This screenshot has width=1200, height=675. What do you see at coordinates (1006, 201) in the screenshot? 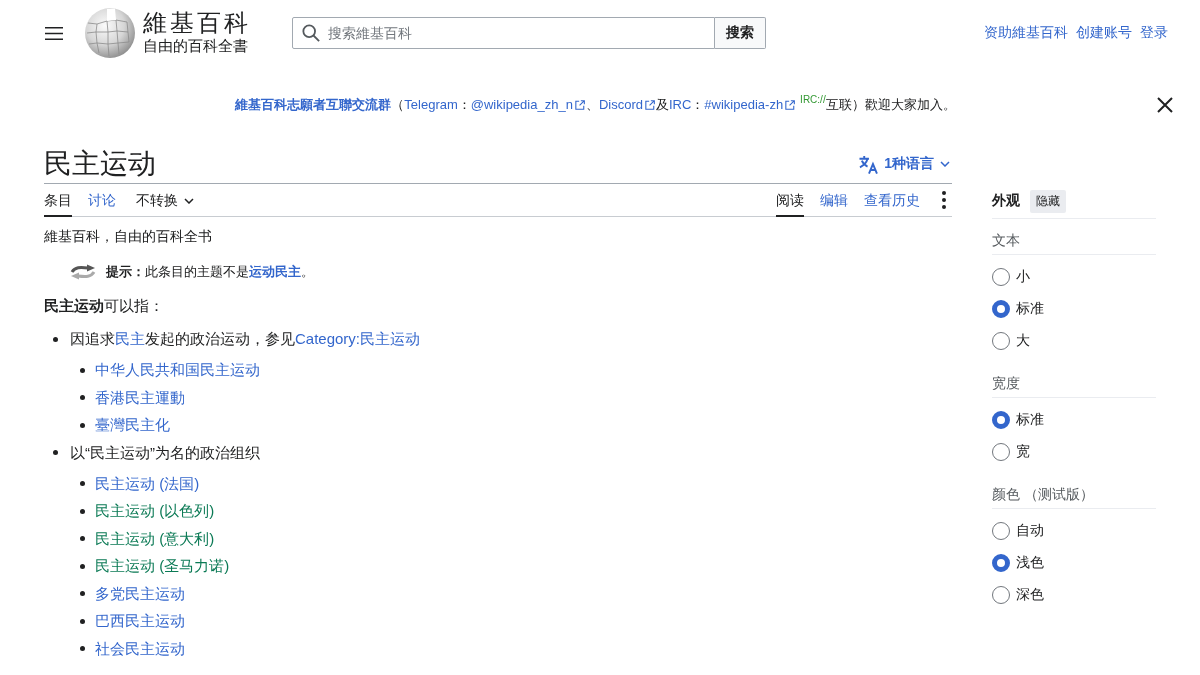
I see `panel-title: 外观` at bounding box center [1006, 201].